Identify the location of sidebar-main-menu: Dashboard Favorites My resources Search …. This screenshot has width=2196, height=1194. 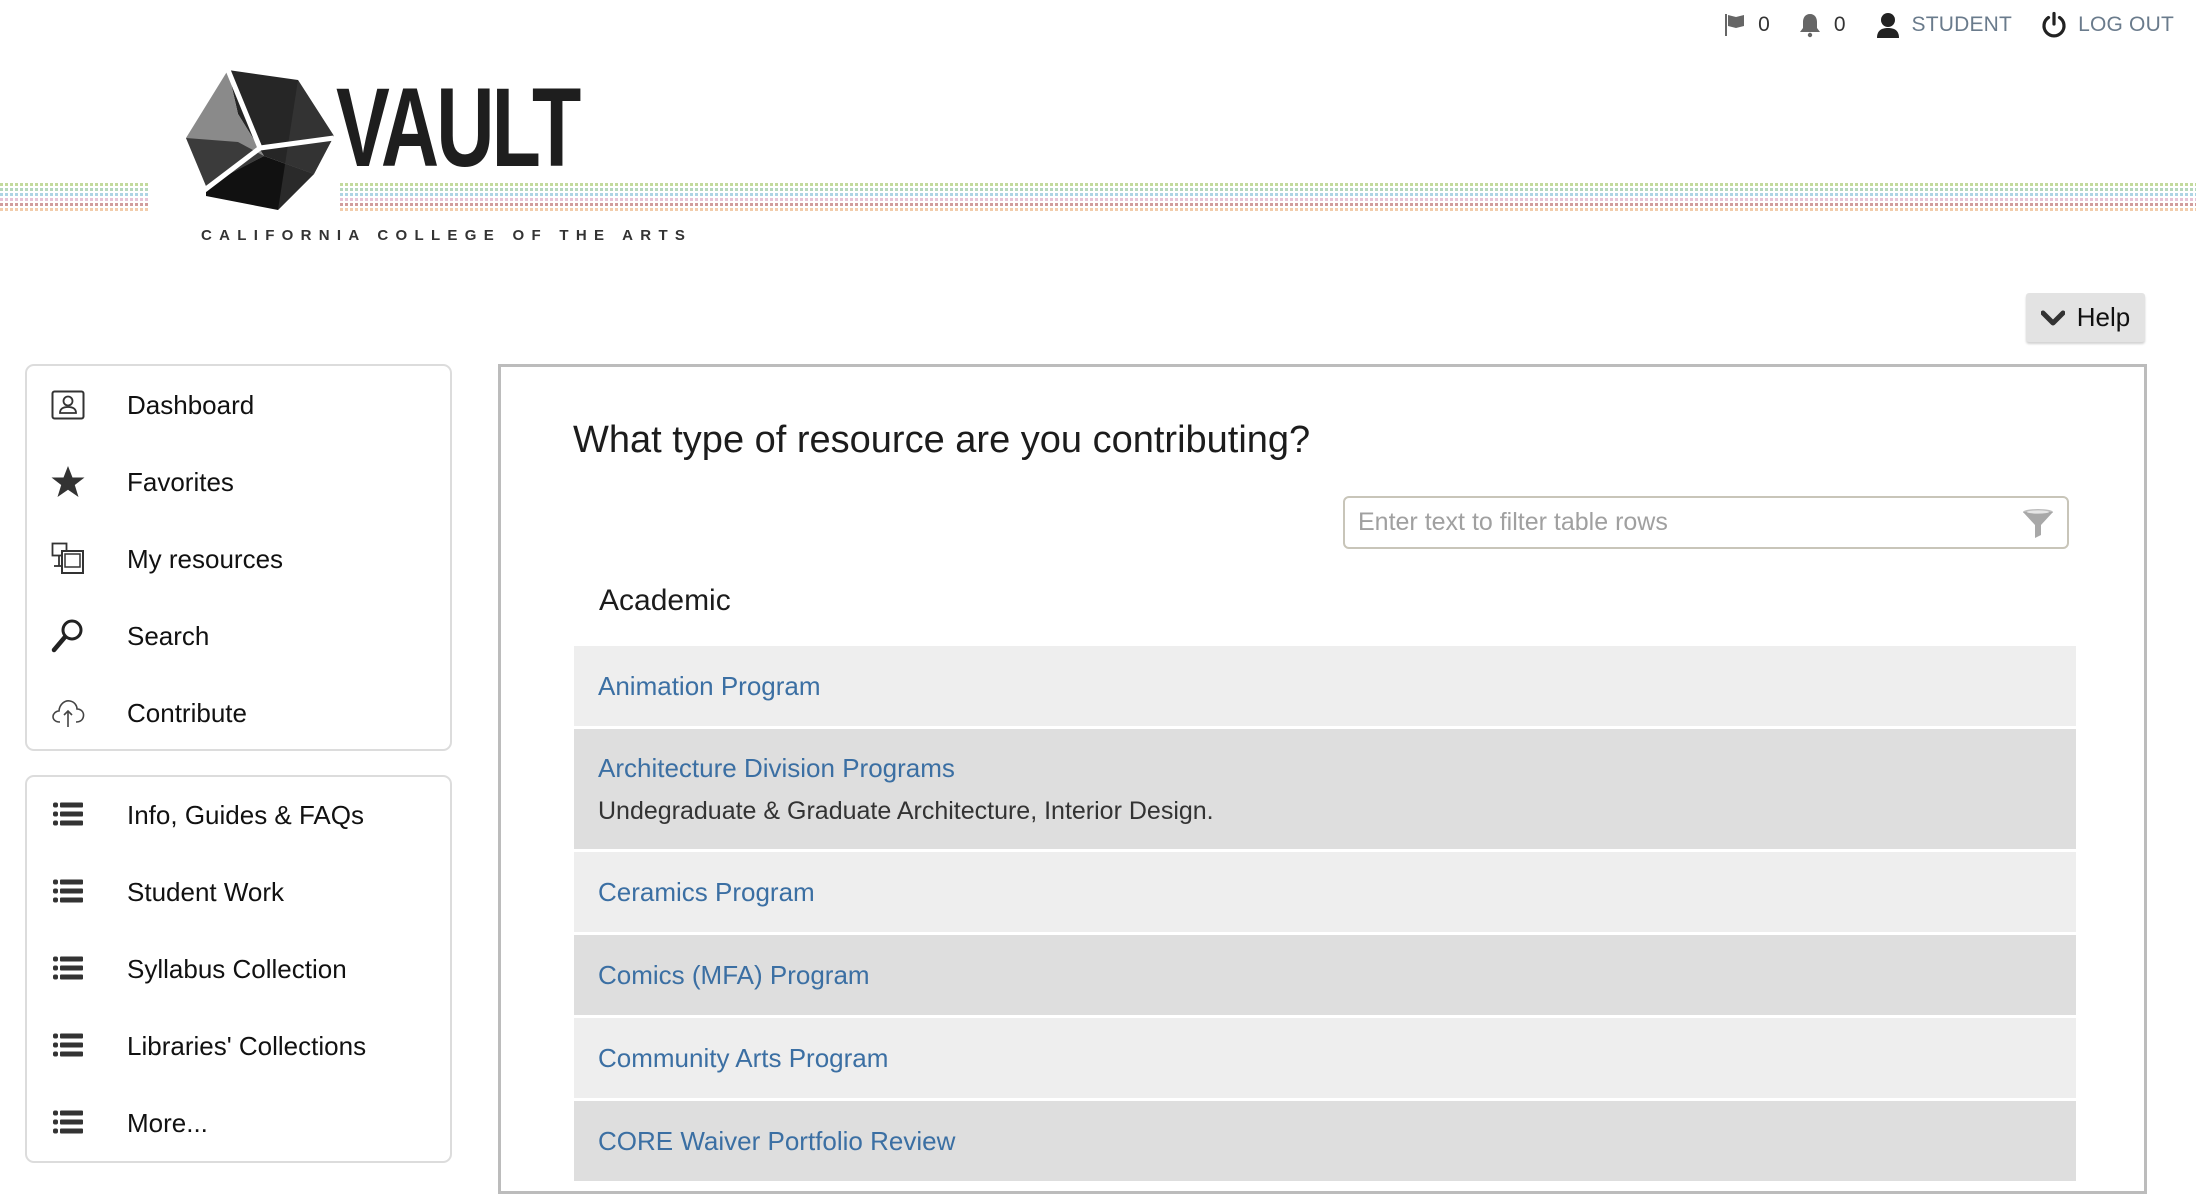
(238, 557).